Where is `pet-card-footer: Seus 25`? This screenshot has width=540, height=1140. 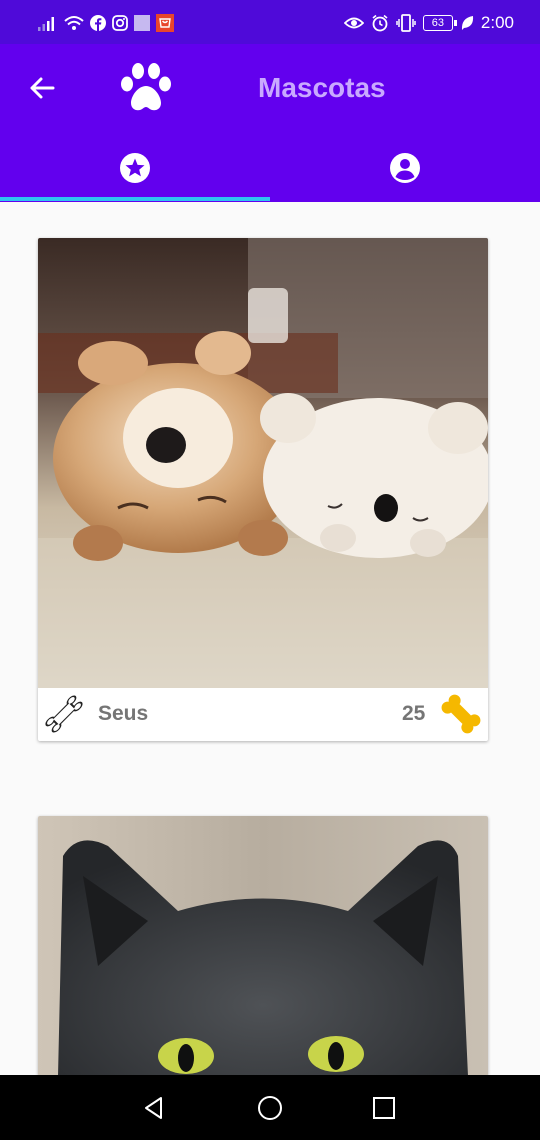 pet-card-footer: Seus 25 is located at coordinates (263, 714).